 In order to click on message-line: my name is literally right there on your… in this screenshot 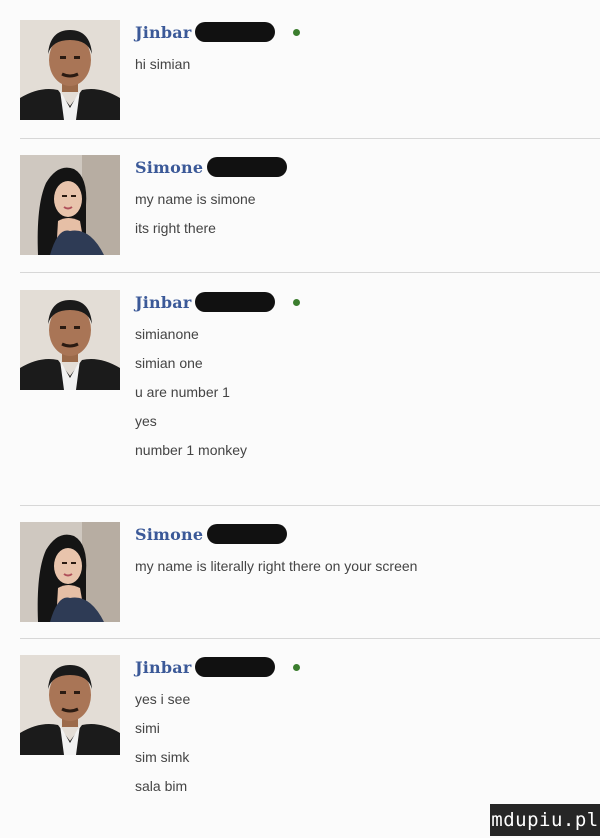, I will do `click(276, 566)`.